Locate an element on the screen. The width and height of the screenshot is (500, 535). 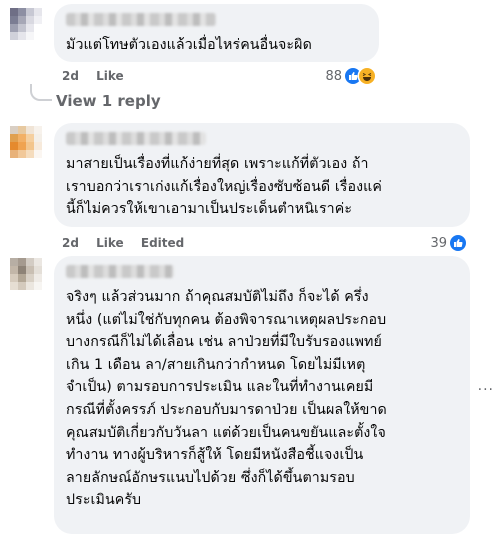
reaction-count: 39 is located at coordinates (438, 243).